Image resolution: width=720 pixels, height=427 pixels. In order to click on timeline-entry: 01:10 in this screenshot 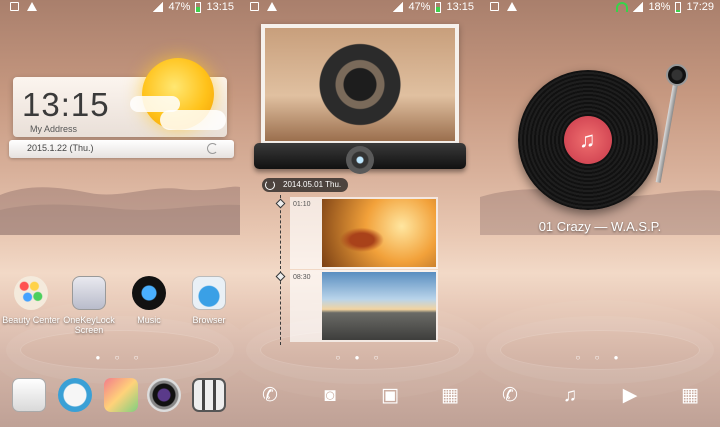, I will do `click(364, 233)`.